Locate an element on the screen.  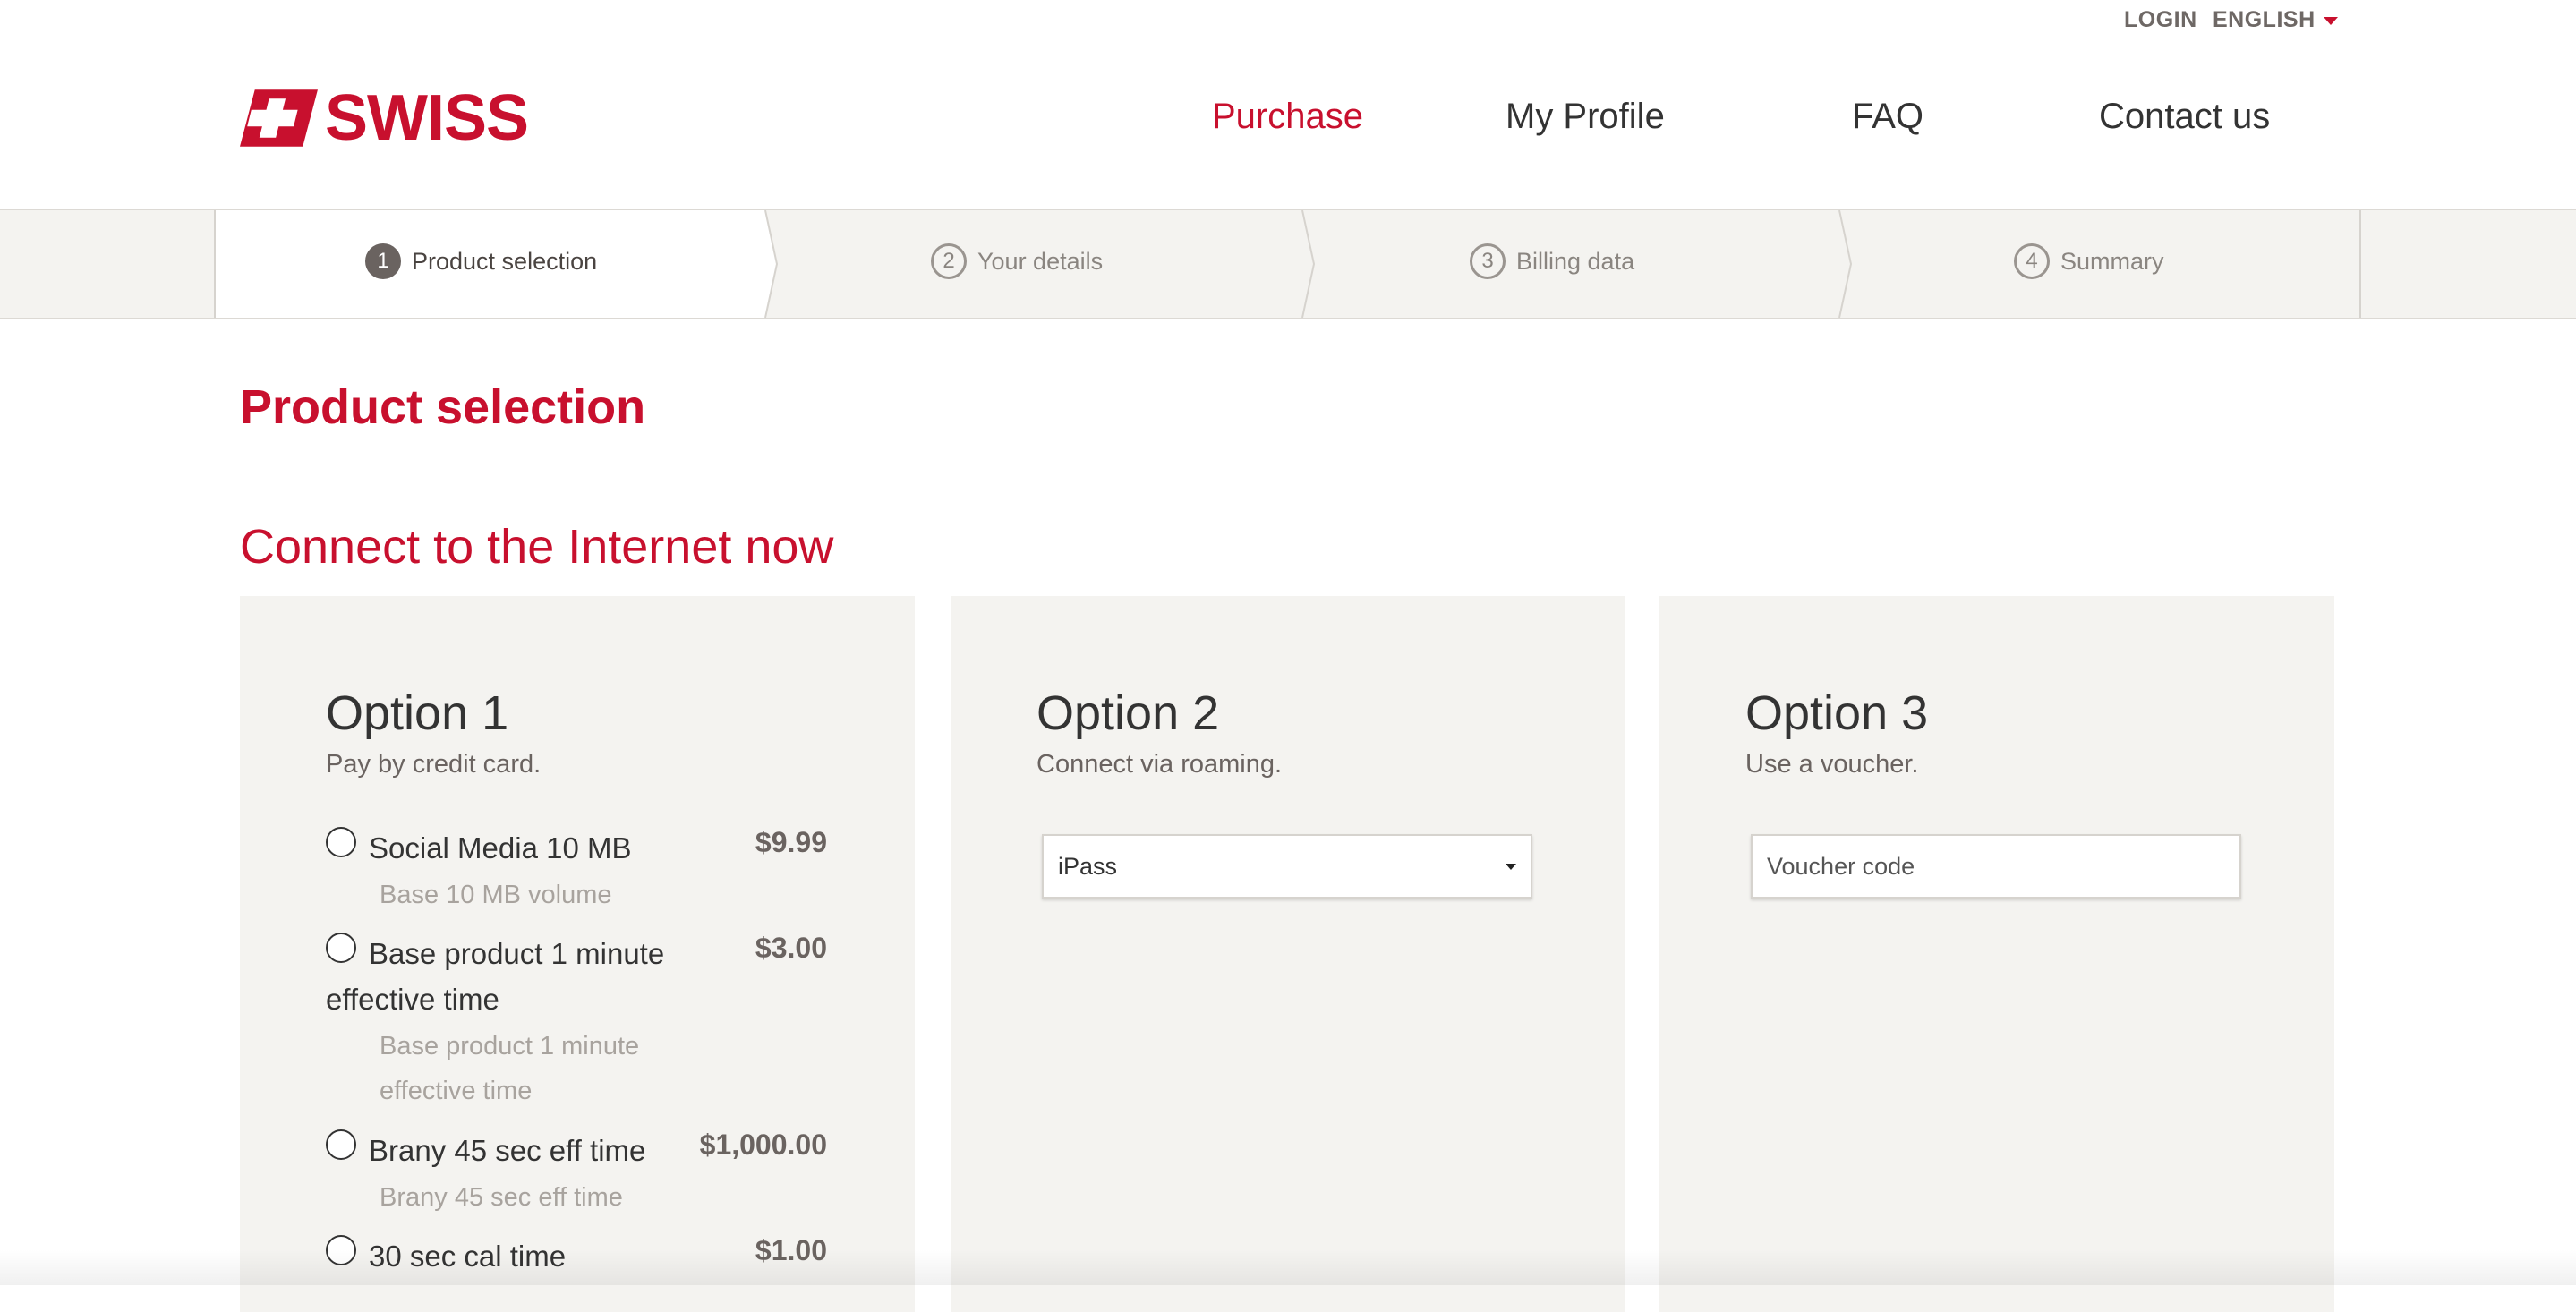
swiss-logo: SWISS is located at coordinates (384, 118).